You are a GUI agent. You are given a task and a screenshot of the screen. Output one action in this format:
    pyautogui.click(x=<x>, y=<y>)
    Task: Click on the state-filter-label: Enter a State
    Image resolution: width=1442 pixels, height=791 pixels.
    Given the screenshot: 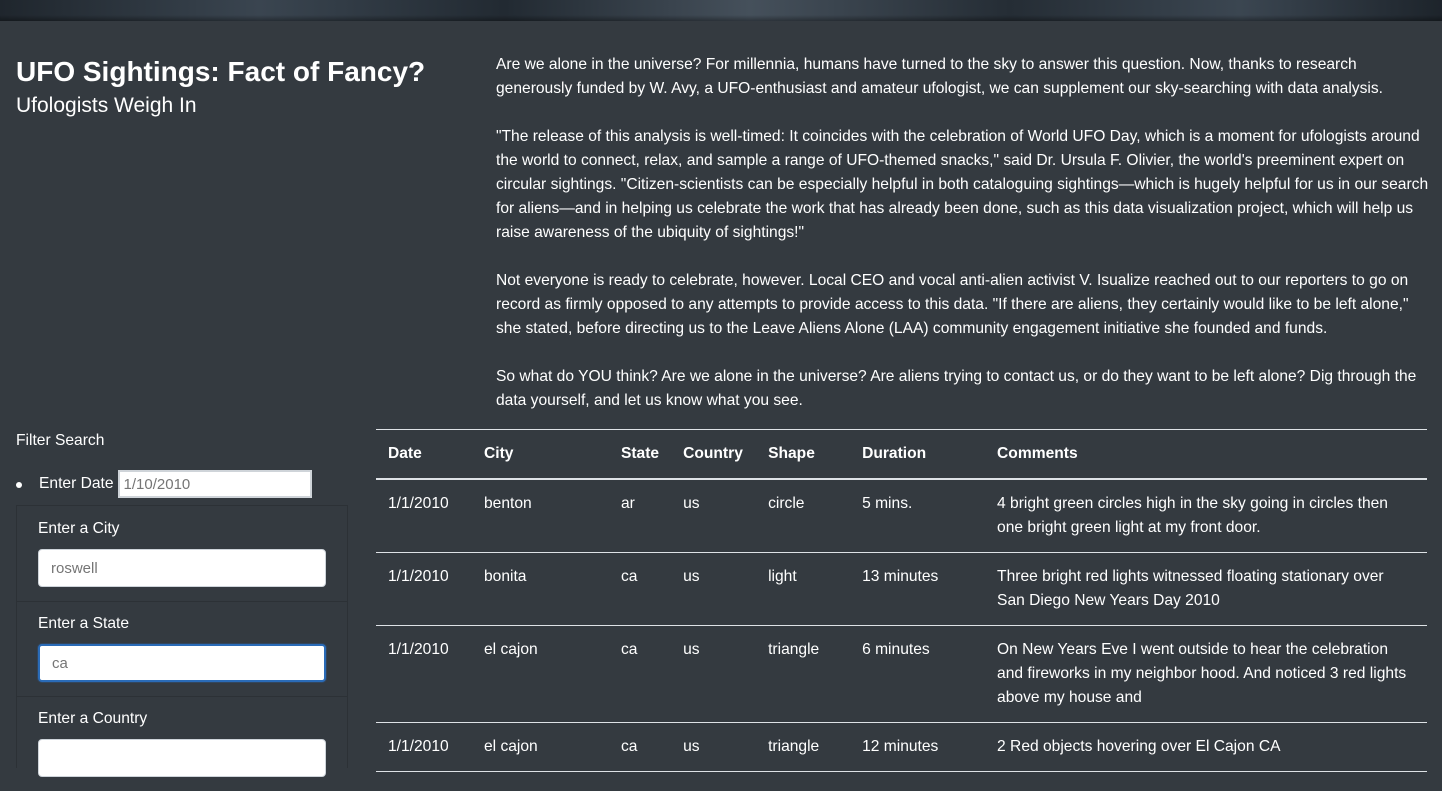 What is the action you would take?
    pyautogui.click(x=84, y=623)
    